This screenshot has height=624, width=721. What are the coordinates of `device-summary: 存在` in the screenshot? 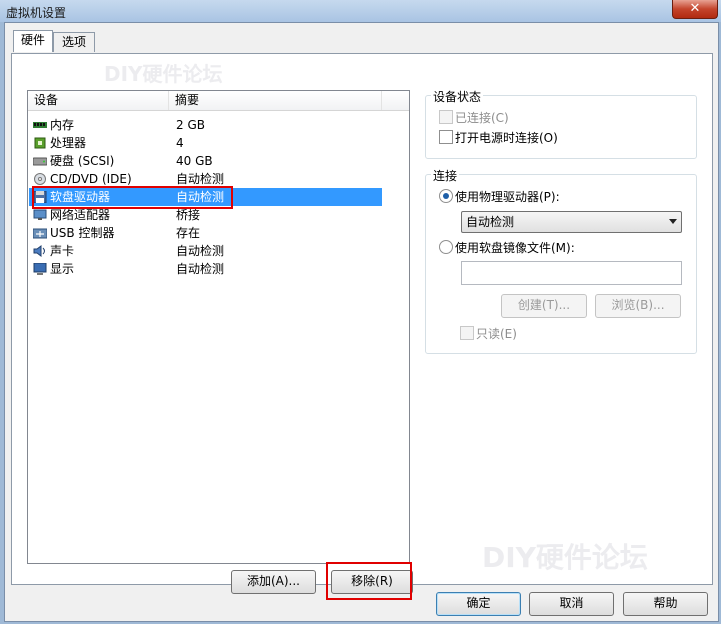 It's located at (188, 233).